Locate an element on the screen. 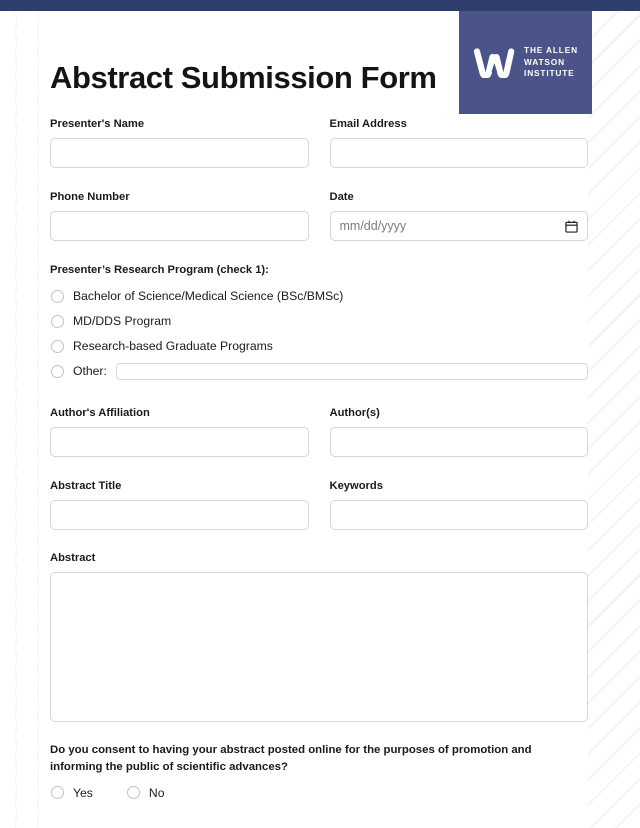 This screenshot has width=640, height=828. field-group-presenter-name: Presenter's Name is located at coordinates (179, 143).